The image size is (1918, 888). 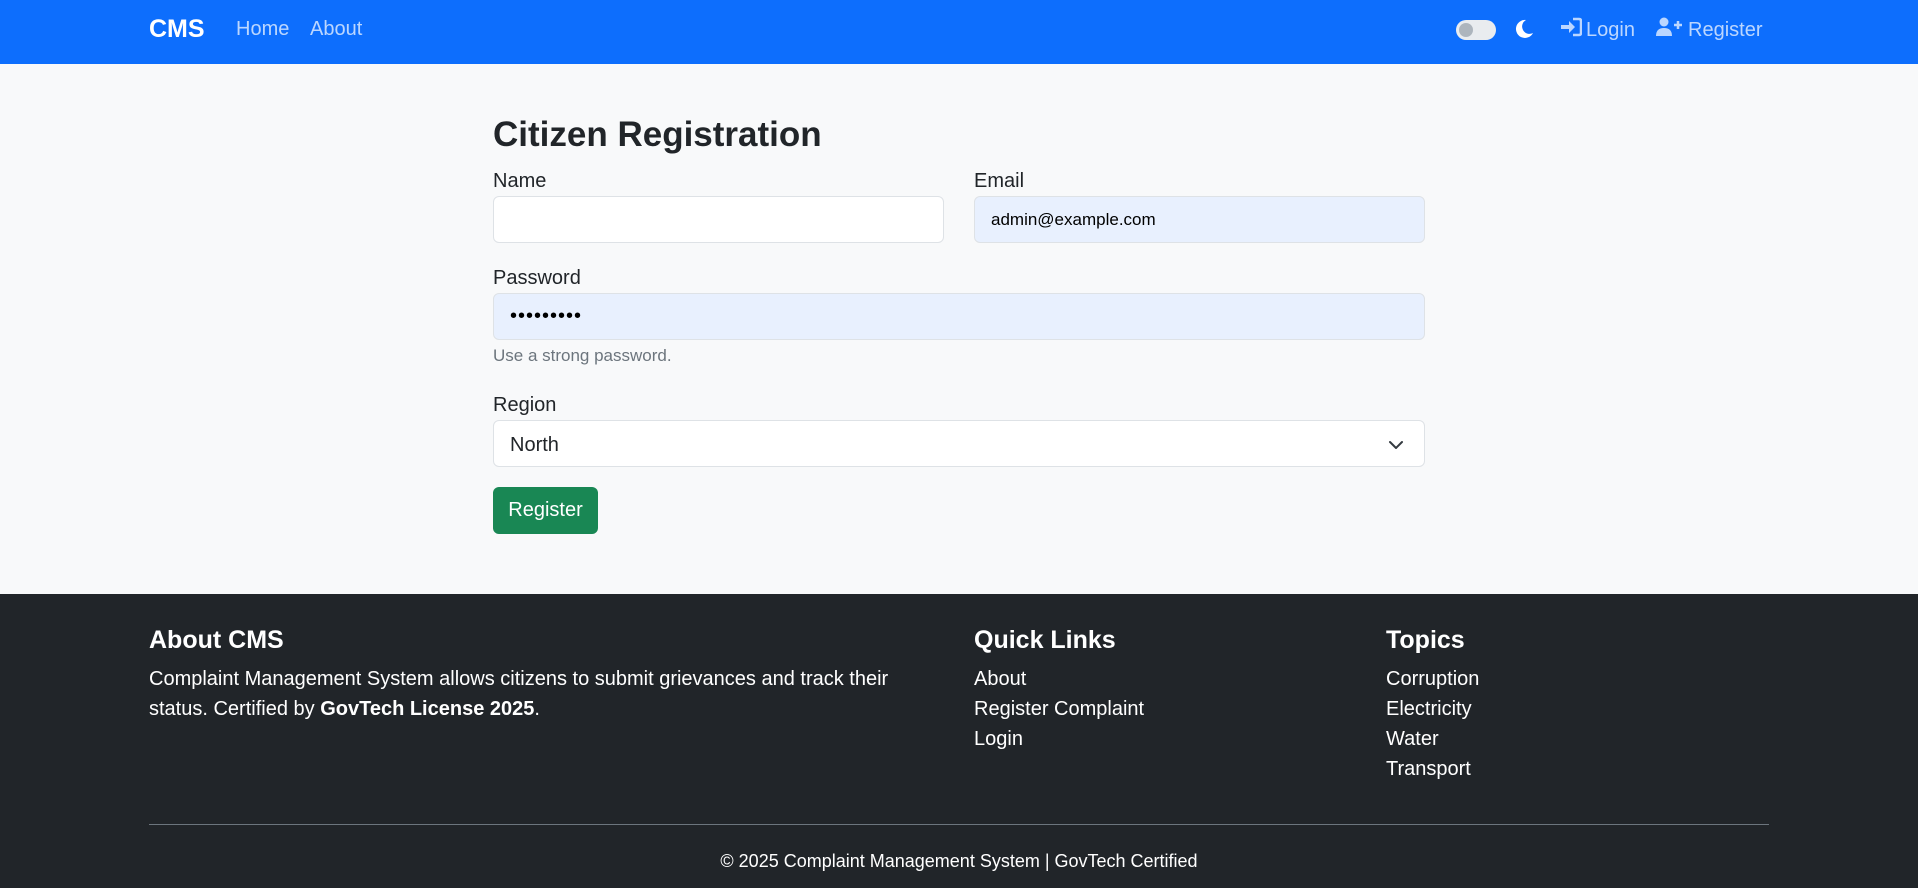 I want to click on footer-topics-heading: Topics, so click(x=1425, y=640).